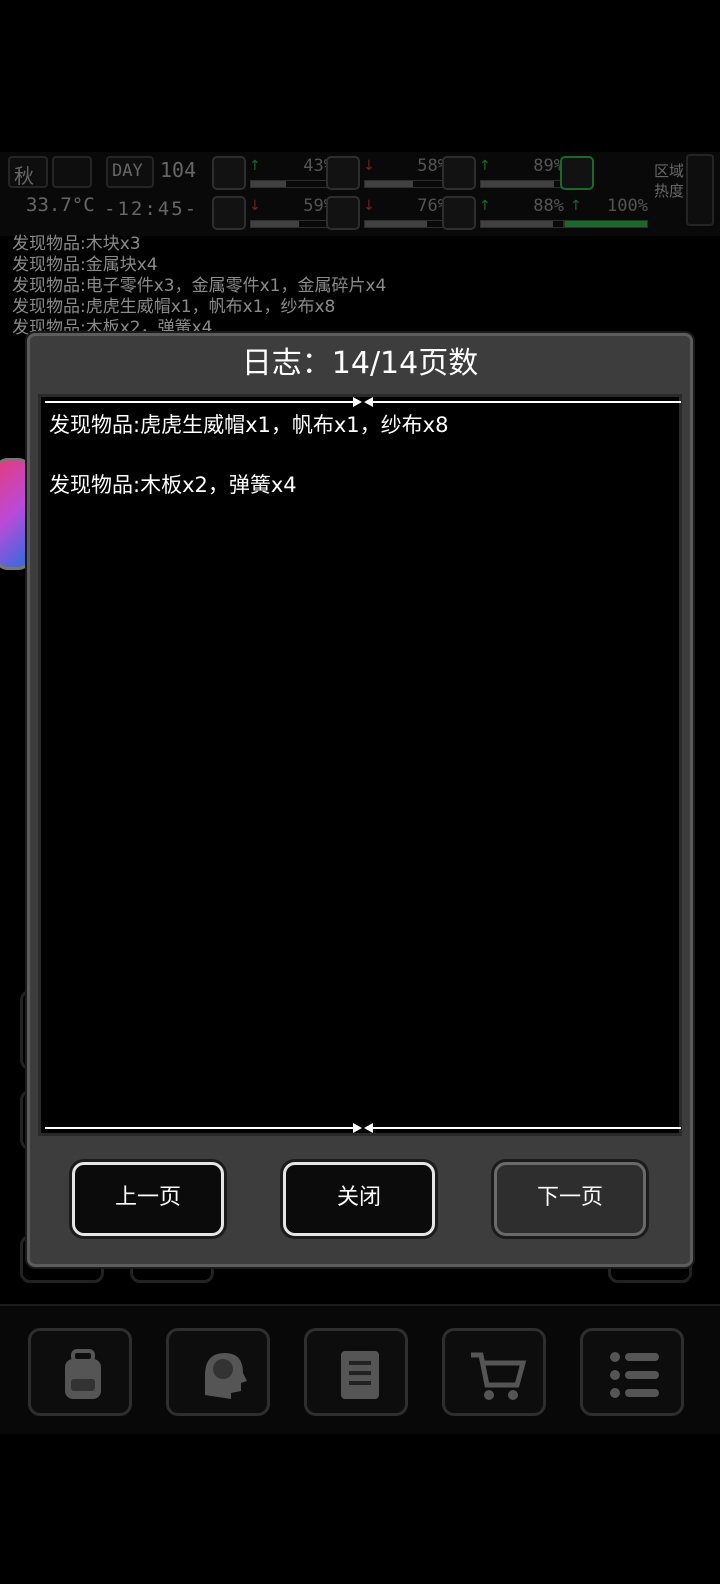  What do you see at coordinates (173, 485) in the screenshot?
I see `log-entry: 发现物品:木板x2，弹簧x4` at bounding box center [173, 485].